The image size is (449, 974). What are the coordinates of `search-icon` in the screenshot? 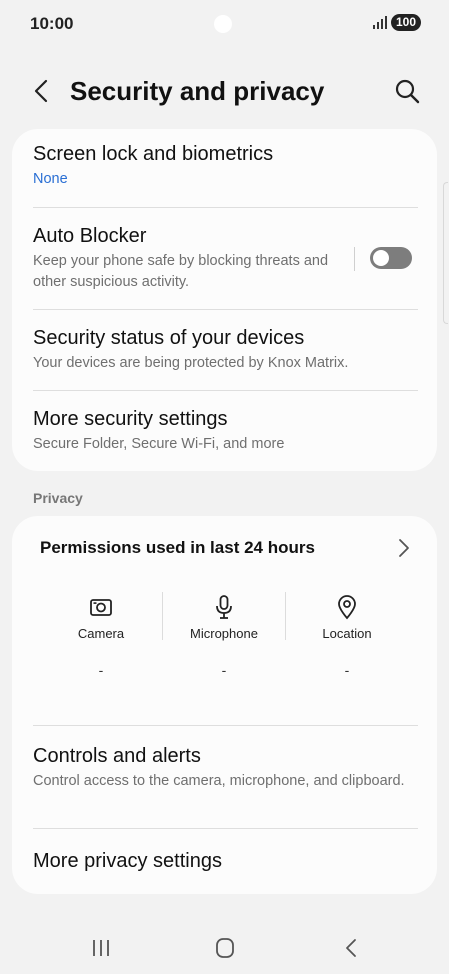 It's located at (407, 91).